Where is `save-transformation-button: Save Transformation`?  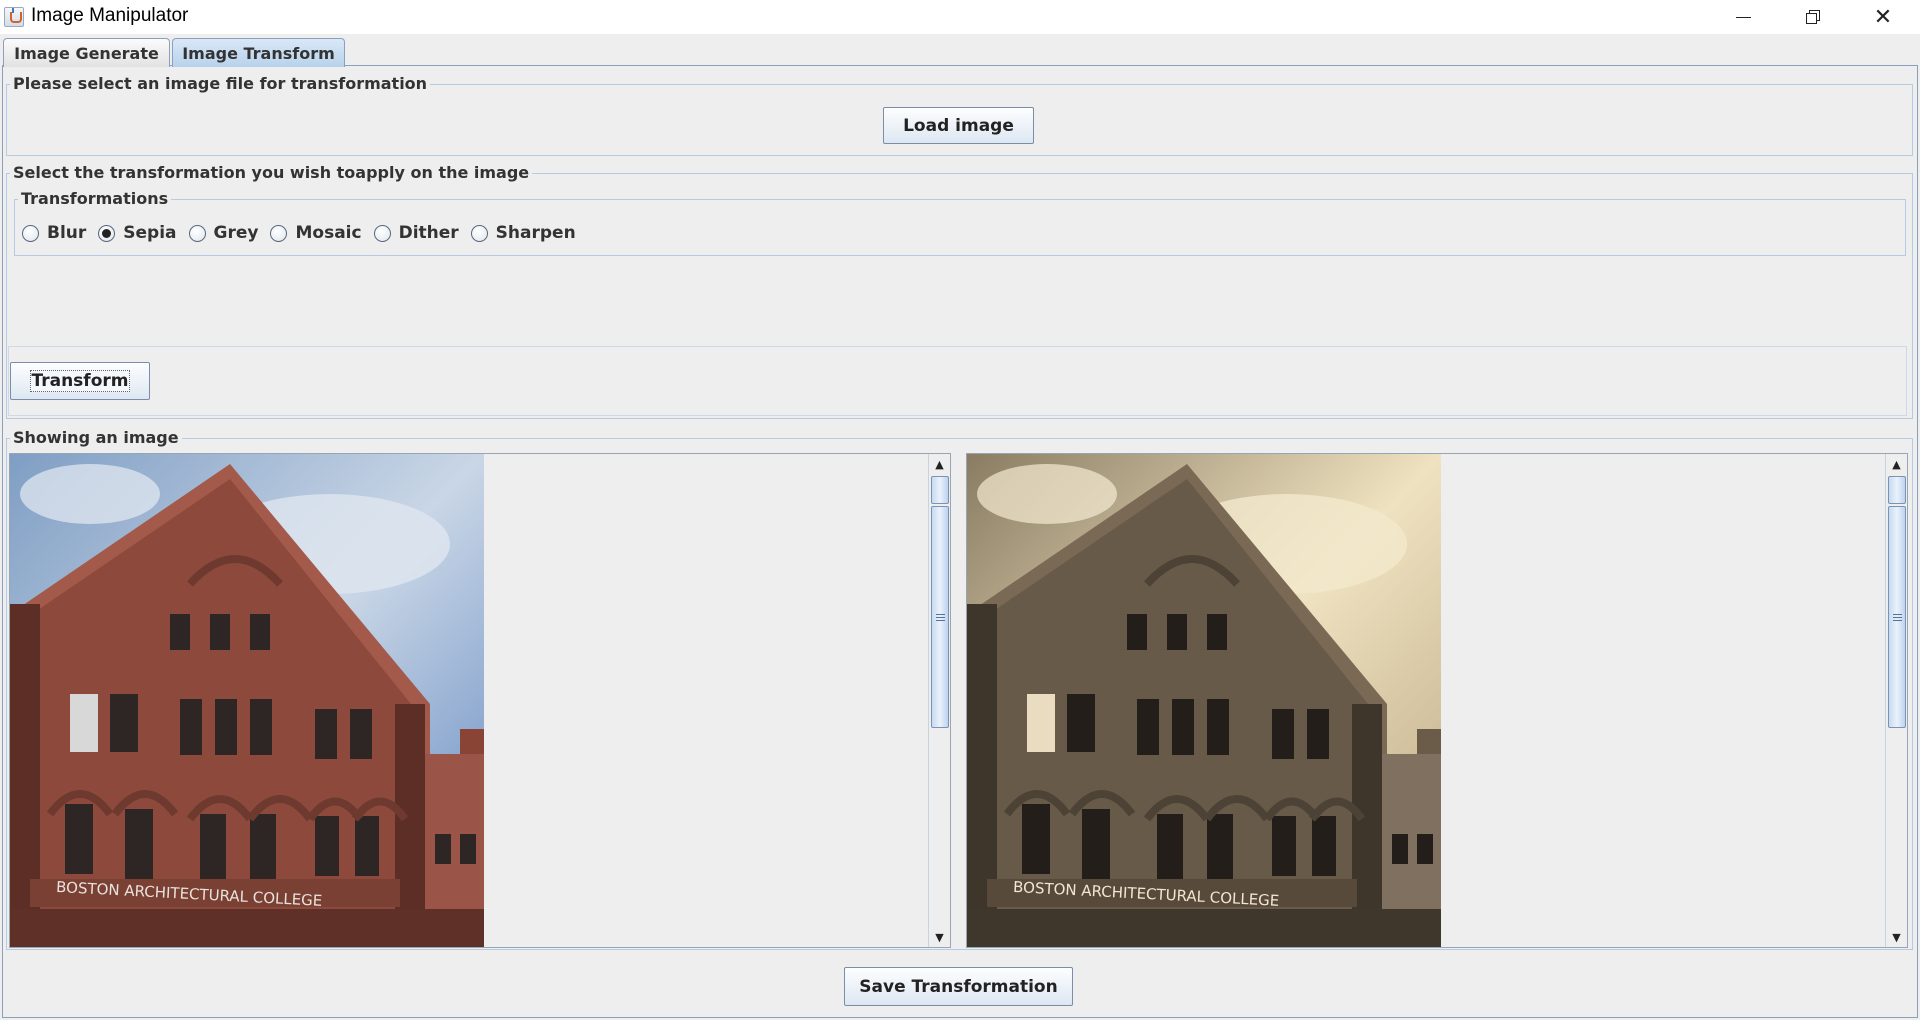 save-transformation-button: Save Transformation is located at coordinates (958, 986).